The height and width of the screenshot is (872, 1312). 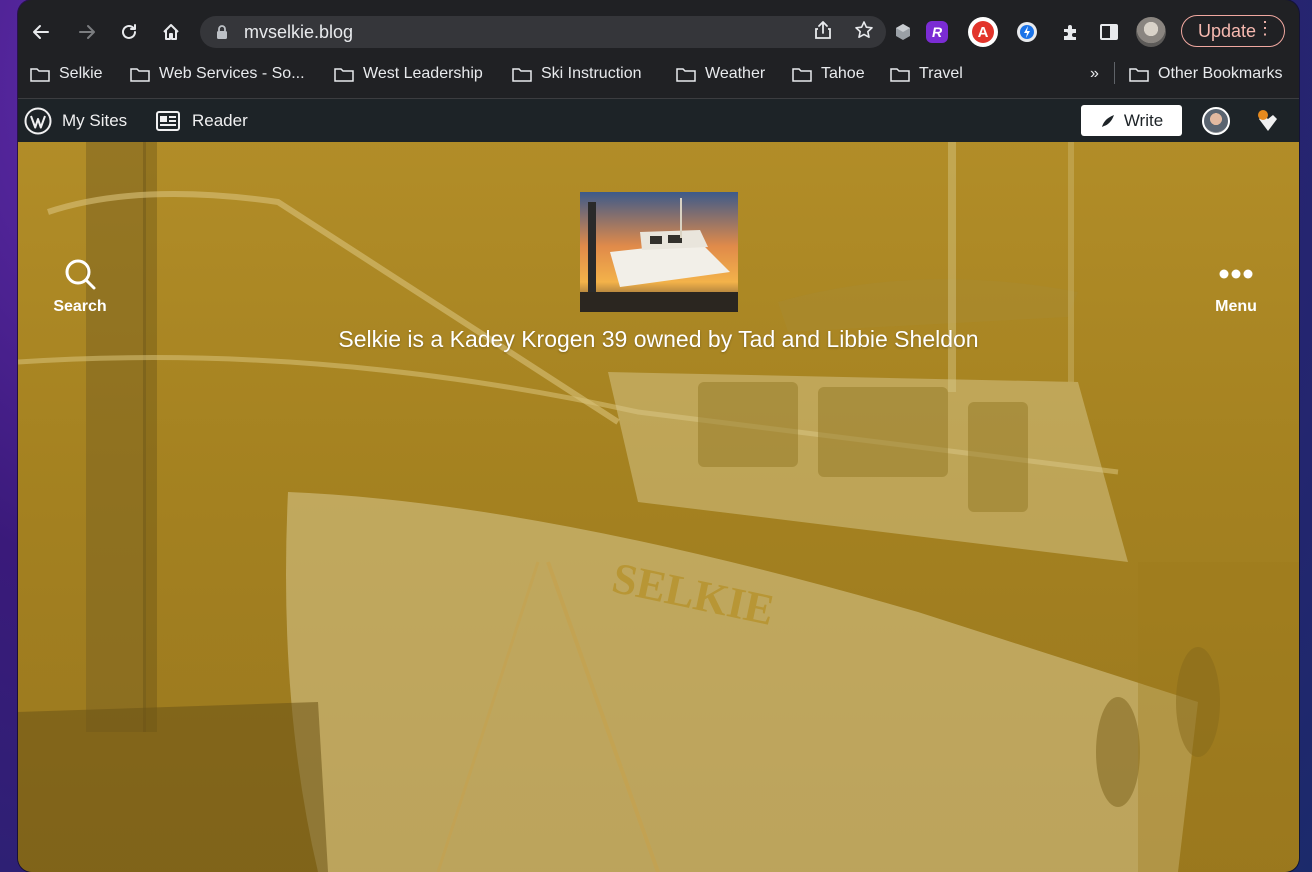 I want to click on wp-avatar, so click(x=1216, y=120).